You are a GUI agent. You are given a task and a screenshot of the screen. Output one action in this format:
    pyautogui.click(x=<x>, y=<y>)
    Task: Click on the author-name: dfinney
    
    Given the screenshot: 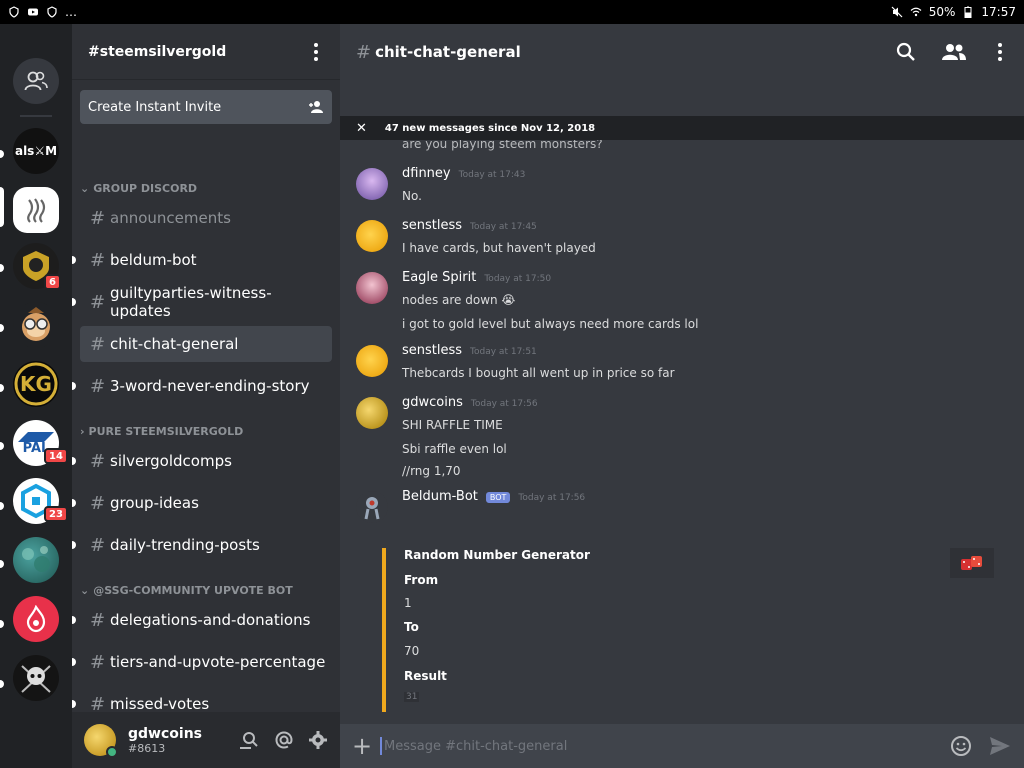 What is the action you would take?
    pyautogui.click(x=426, y=173)
    